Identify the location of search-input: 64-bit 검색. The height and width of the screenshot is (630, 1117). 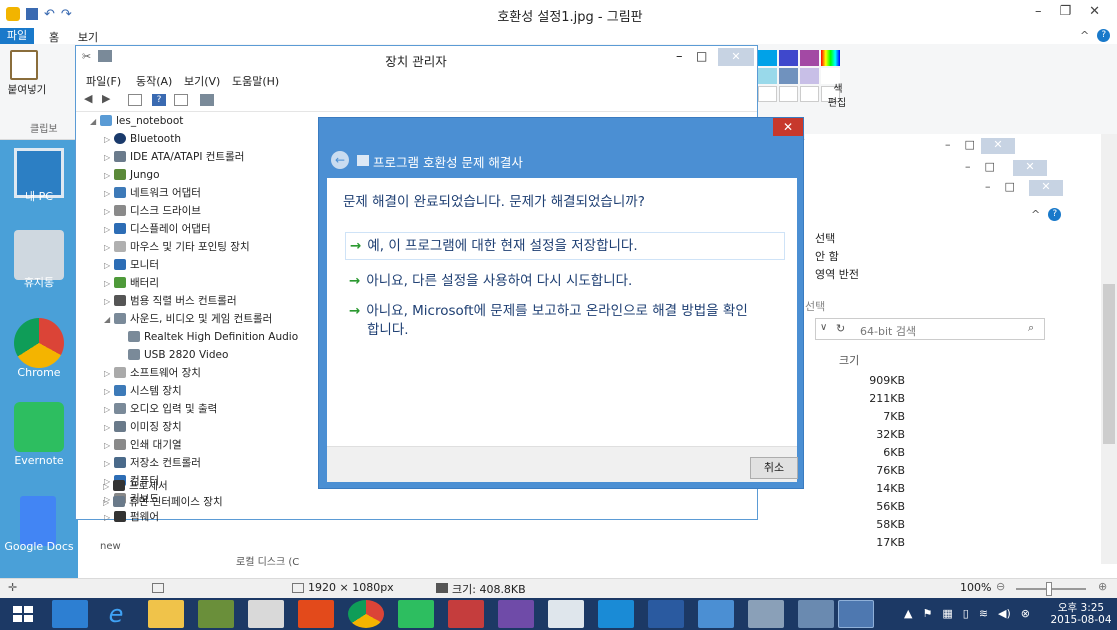
(935, 331).